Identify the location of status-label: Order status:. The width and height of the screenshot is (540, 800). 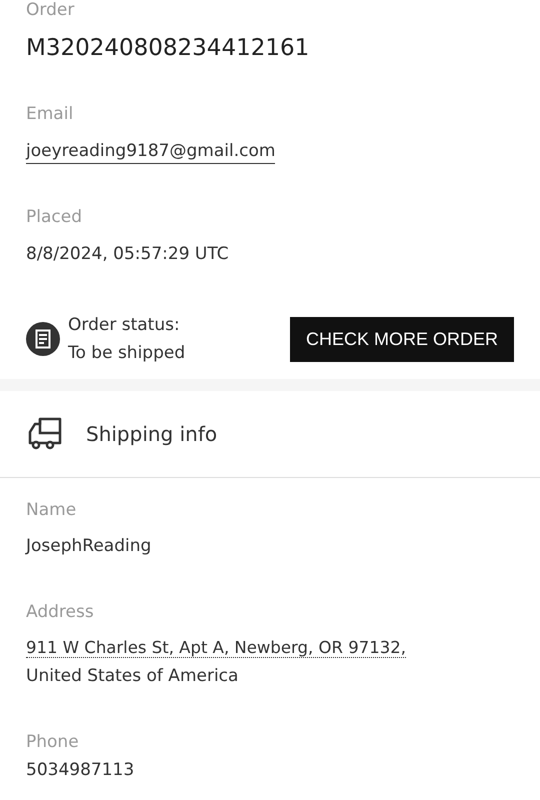
(124, 325).